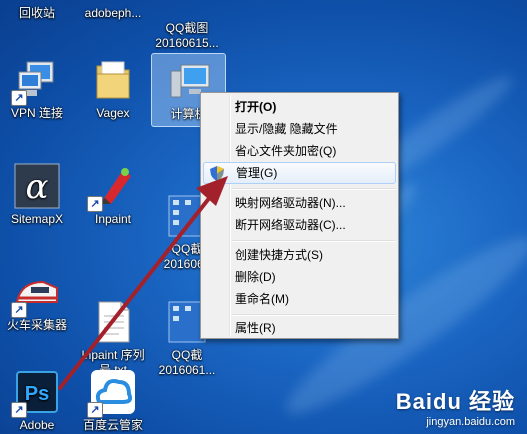  I want to click on watermark-url: jingyan.baidu.com, so click(470, 422).